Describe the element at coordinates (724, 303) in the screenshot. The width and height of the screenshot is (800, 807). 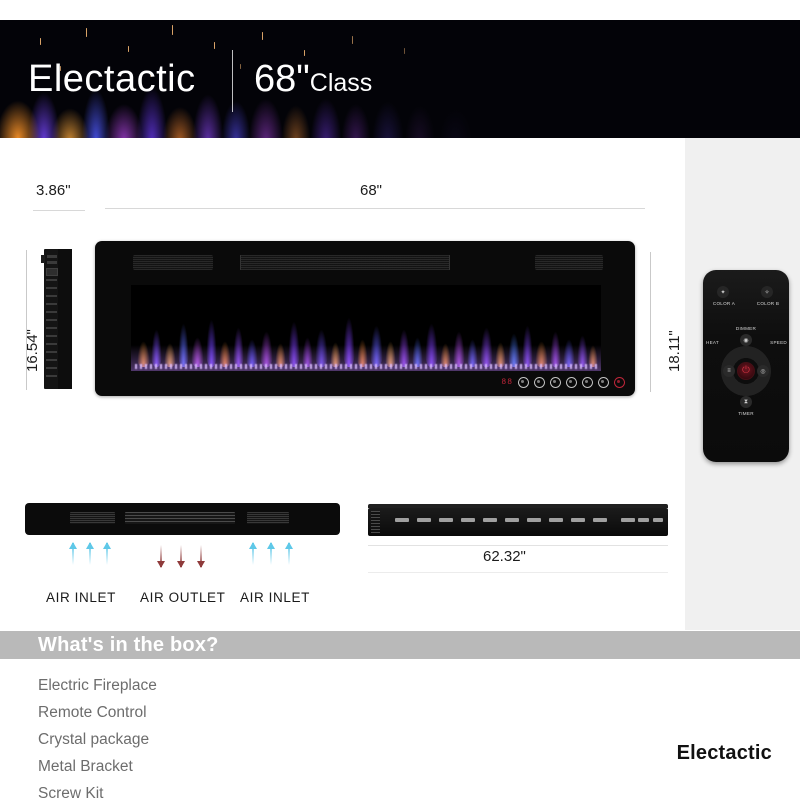
I see `color-a-label: COLOR A` at that location.